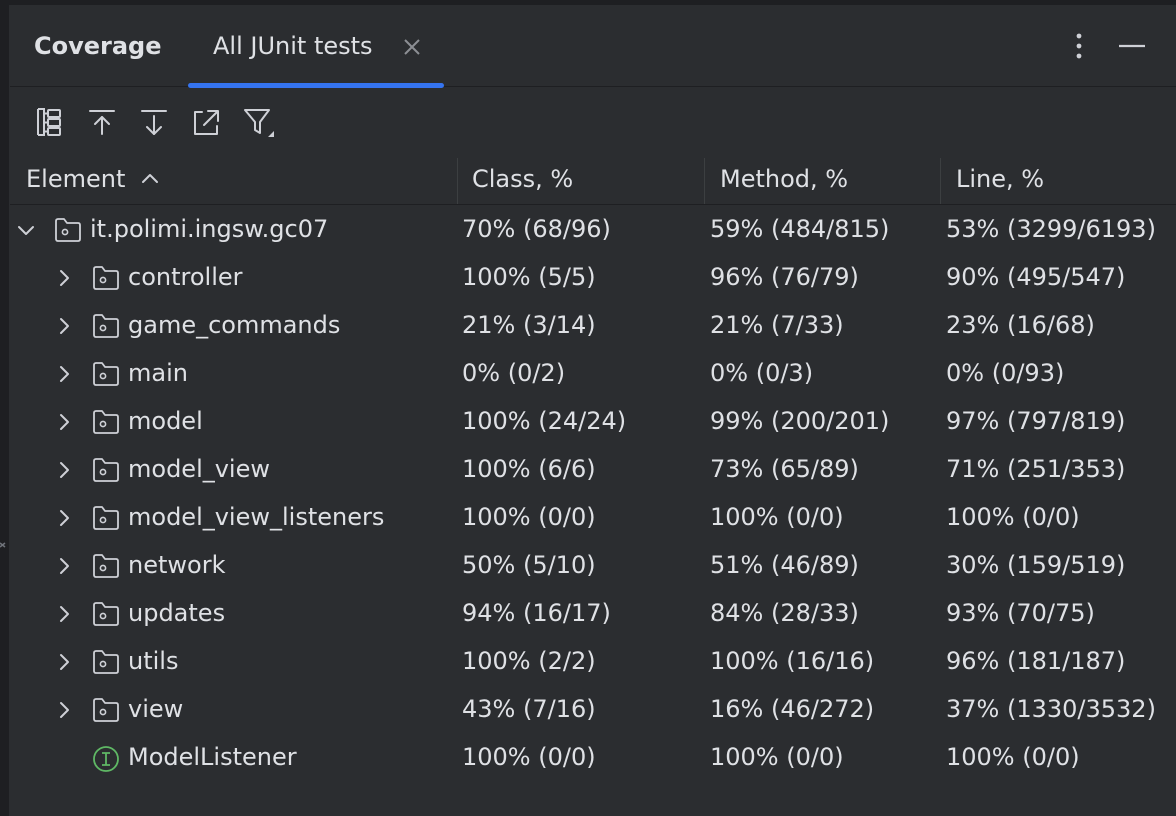  Describe the element at coordinates (199, 469) in the screenshot. I see `element-name: model_view` at that location.